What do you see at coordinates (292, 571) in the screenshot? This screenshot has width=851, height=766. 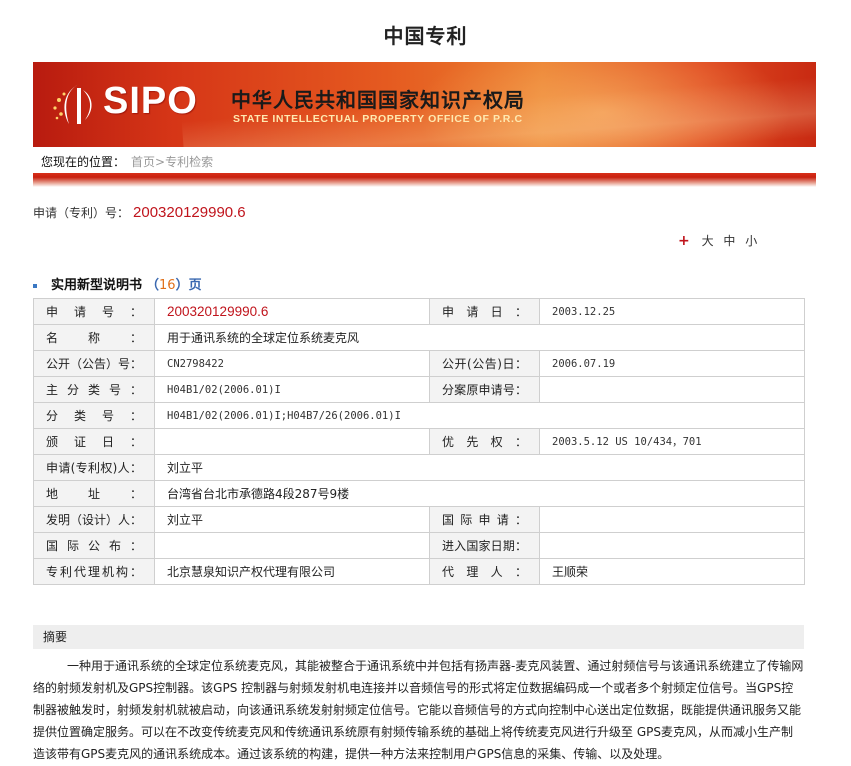 I see `field-value: 北京慧泉知识产权代理有限公司` at bounding box center [292, 571].